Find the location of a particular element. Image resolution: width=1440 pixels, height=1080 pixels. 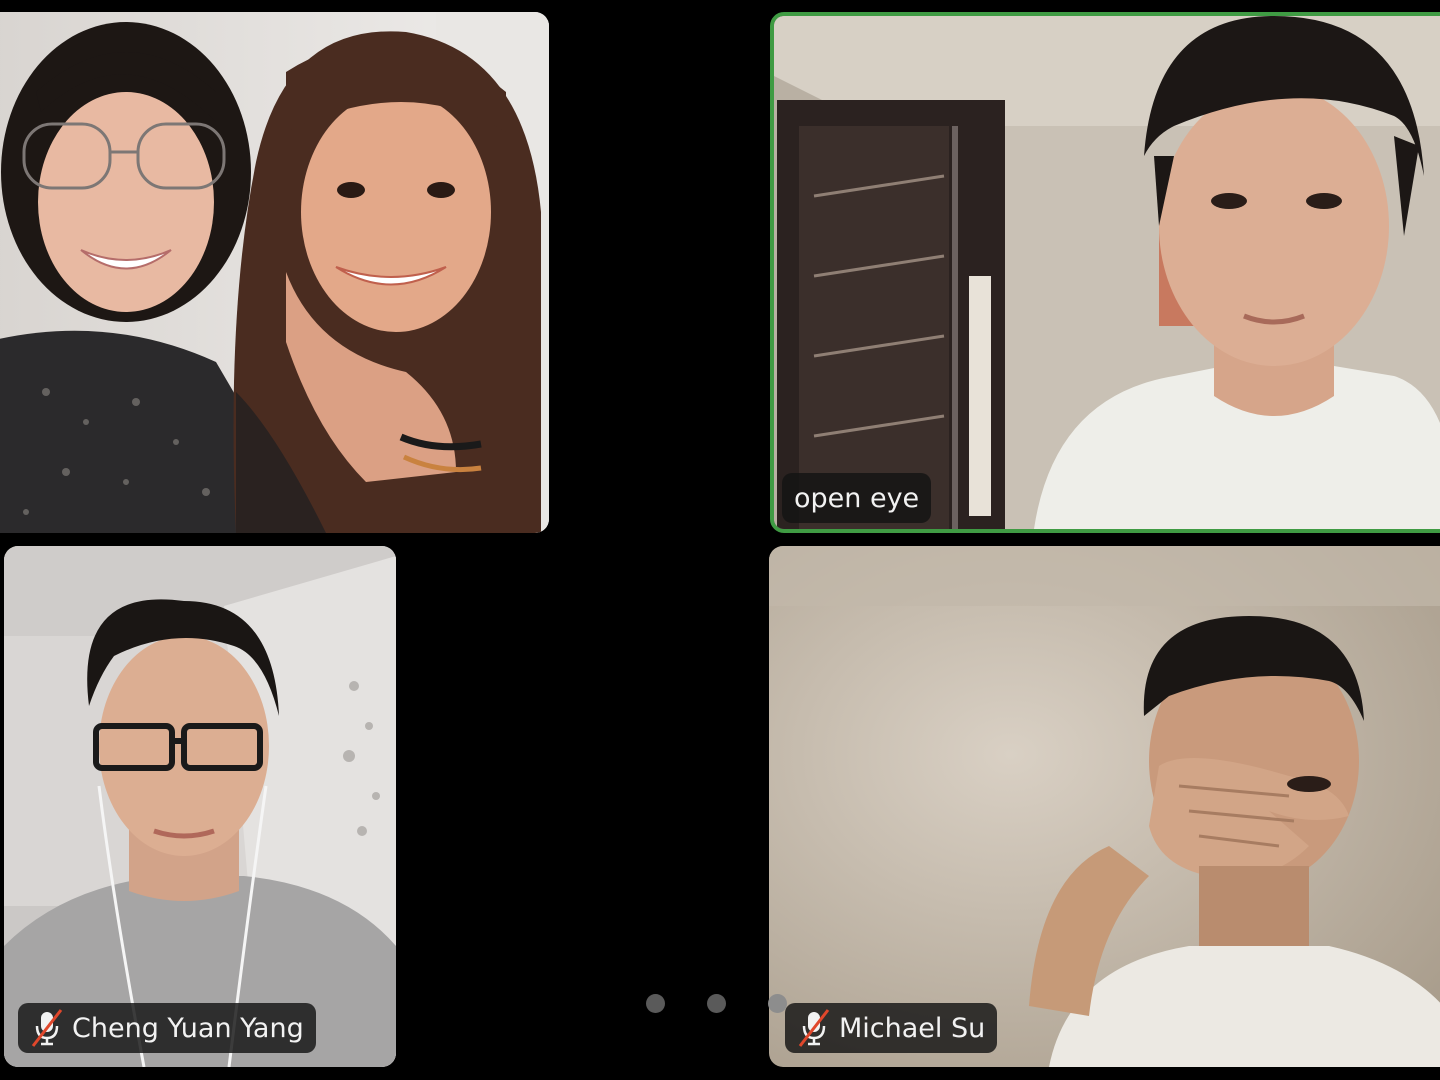

gallery-pagination is located at coordinates (716, 1003).